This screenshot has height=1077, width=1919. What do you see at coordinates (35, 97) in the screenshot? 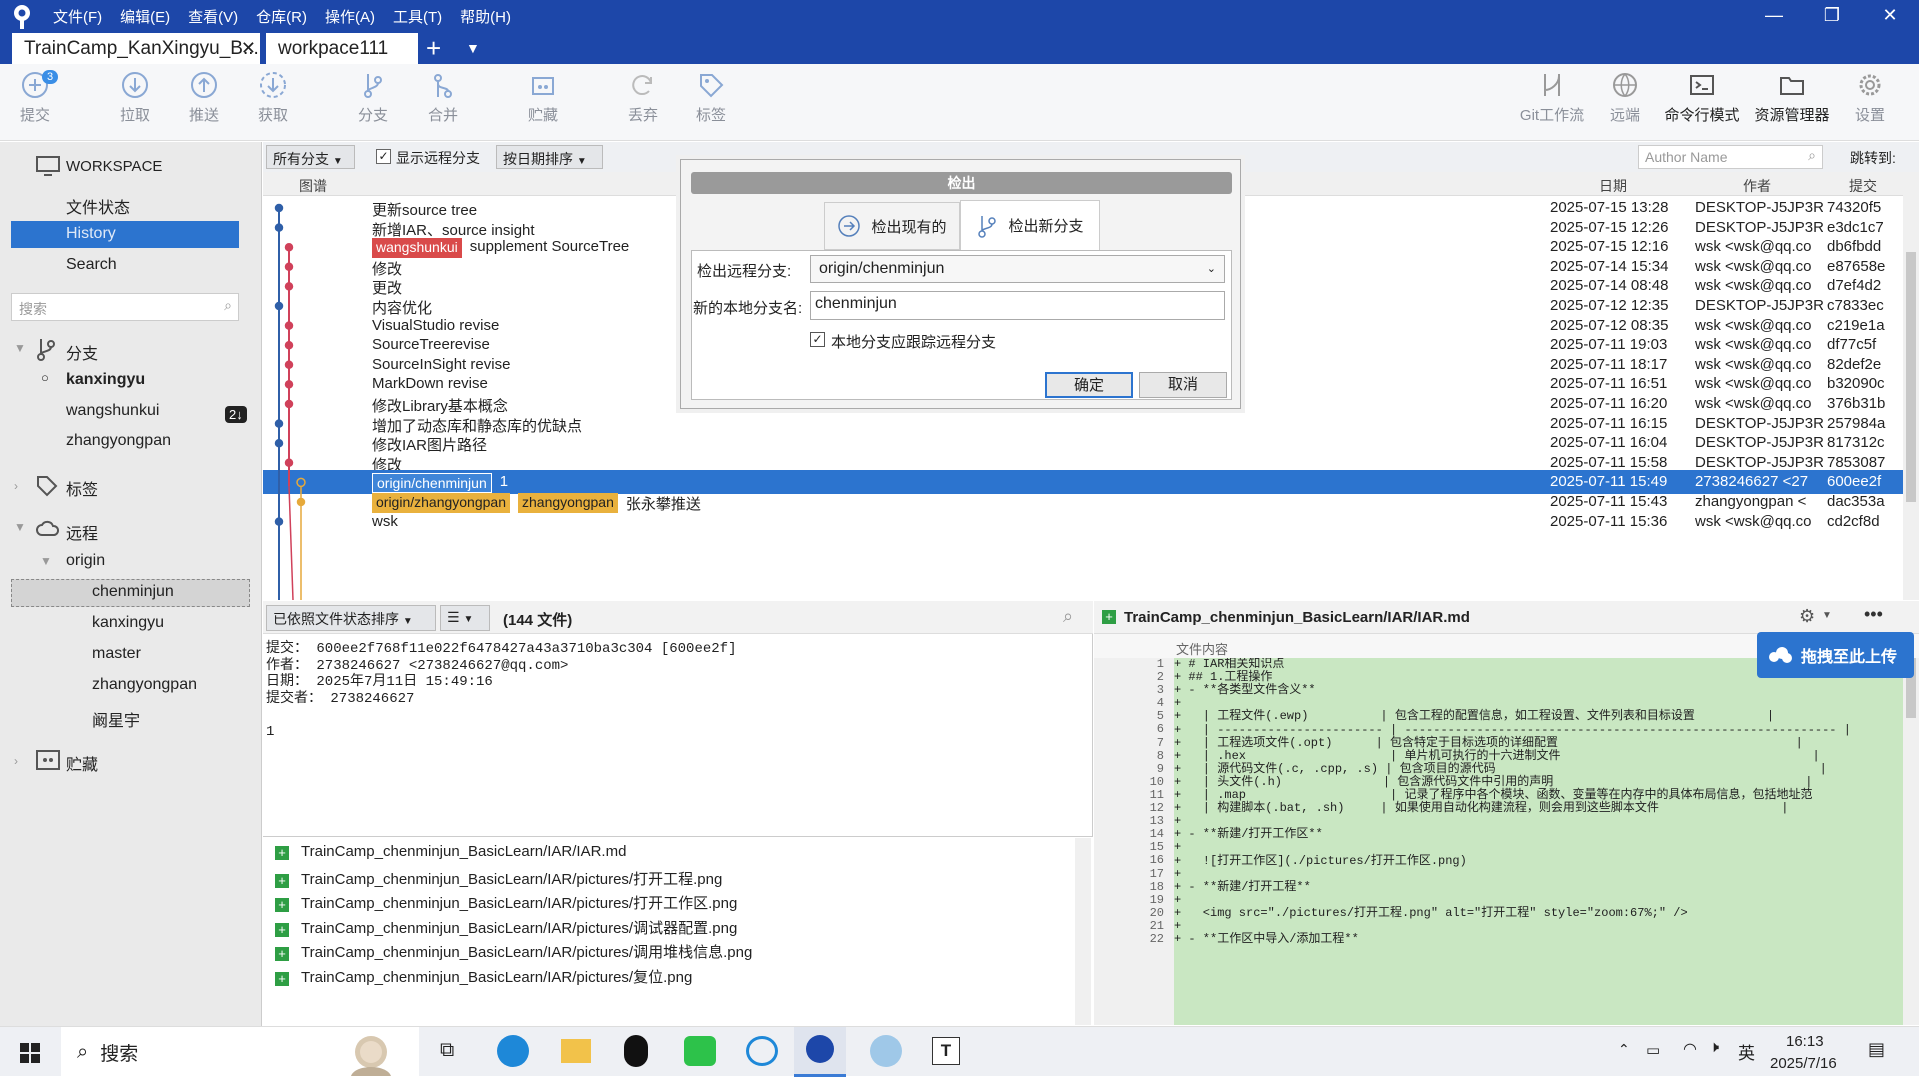
I see `commit-button: 提交` at bounding box center [35, 97].